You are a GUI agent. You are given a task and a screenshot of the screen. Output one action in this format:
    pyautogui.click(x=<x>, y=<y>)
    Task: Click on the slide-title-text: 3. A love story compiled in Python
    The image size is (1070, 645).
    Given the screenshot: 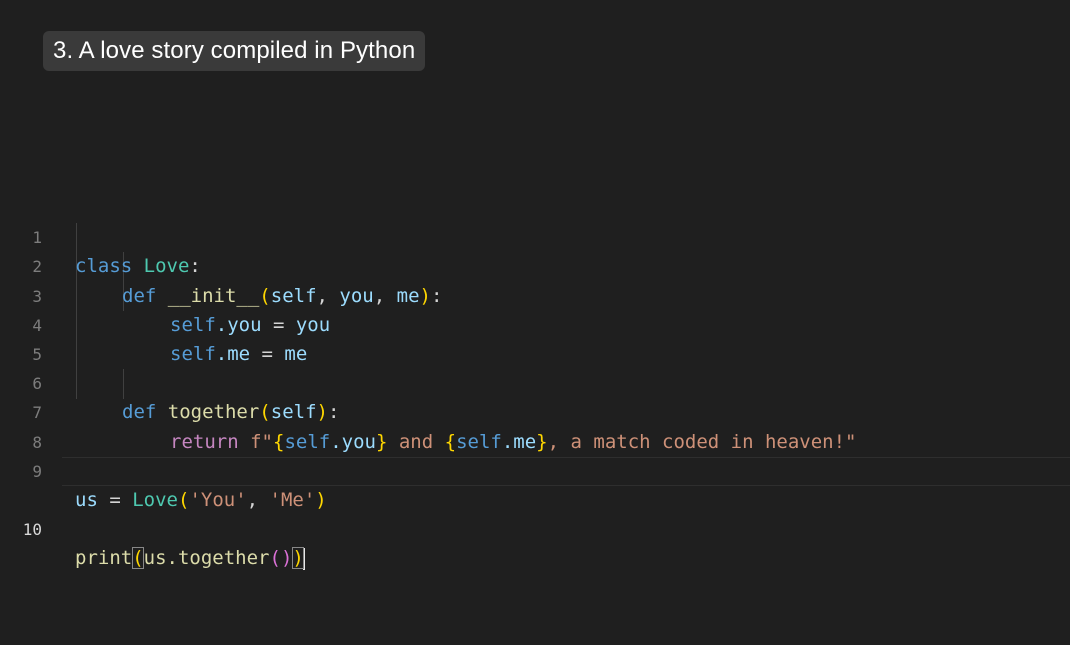 What is the action you would take?
    pyautogui.click(x=234, y=50)
    